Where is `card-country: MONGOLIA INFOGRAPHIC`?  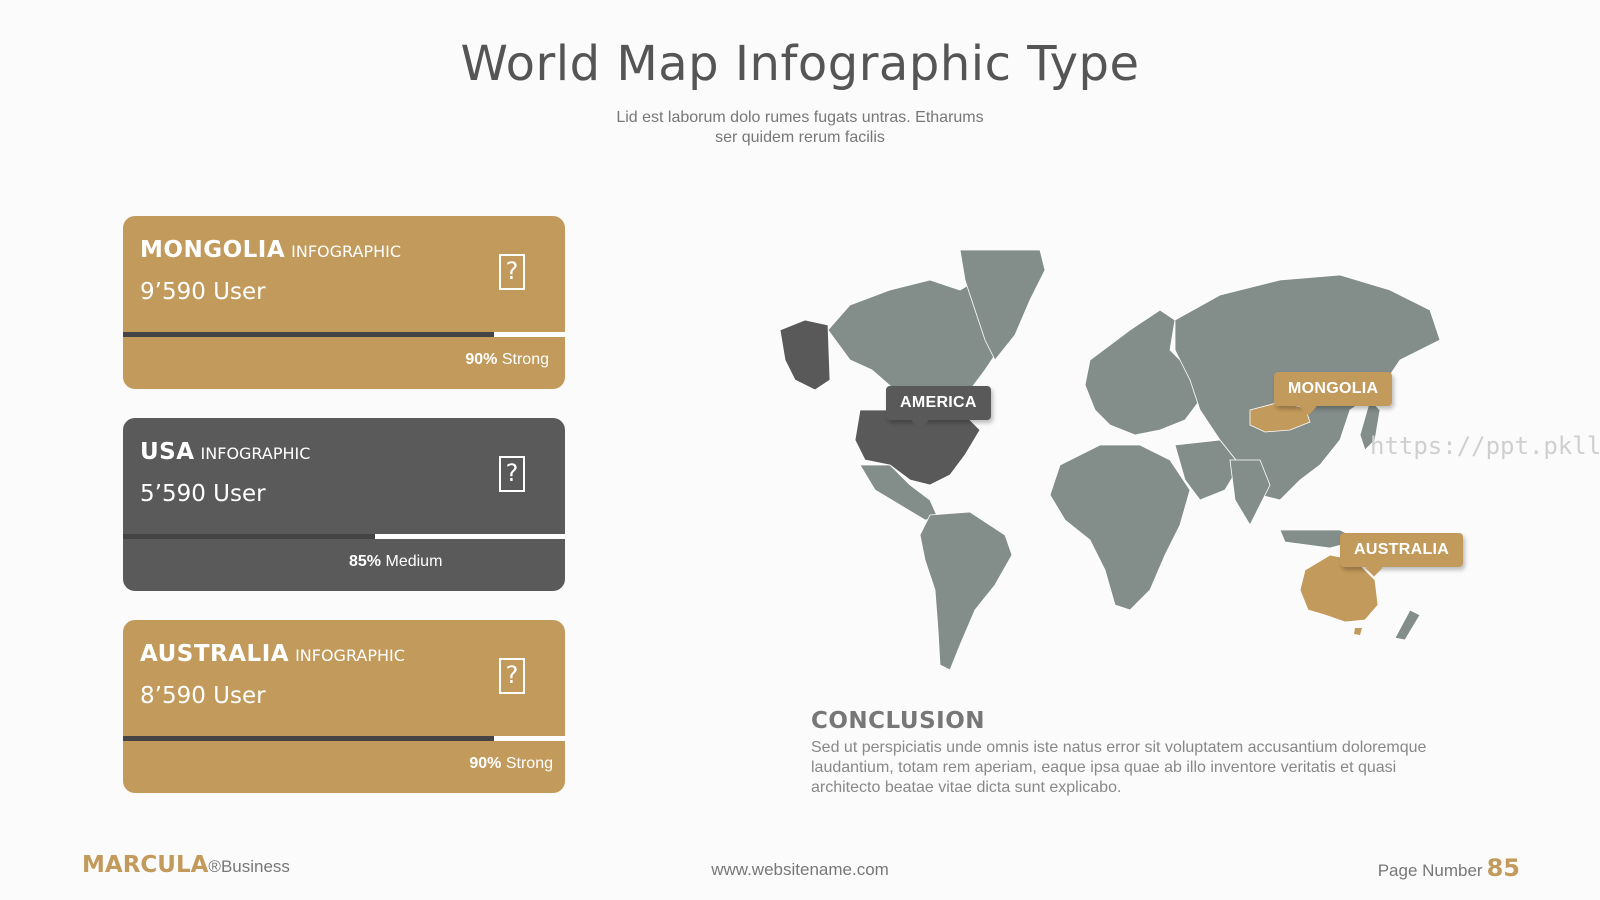
card-country: MONGOLIA INFOGRAPHIC is located at coordinates (271, 250).